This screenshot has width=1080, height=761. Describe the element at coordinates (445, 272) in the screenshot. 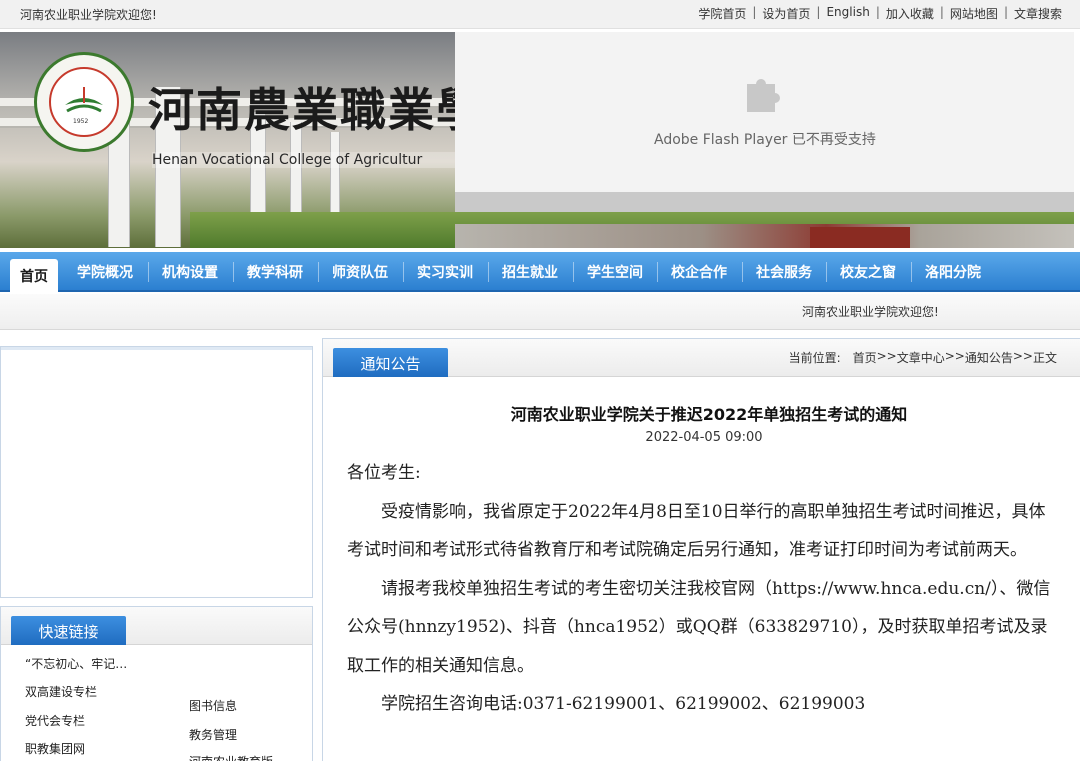

I see `nav-item-internship: 实习实训` at that location.